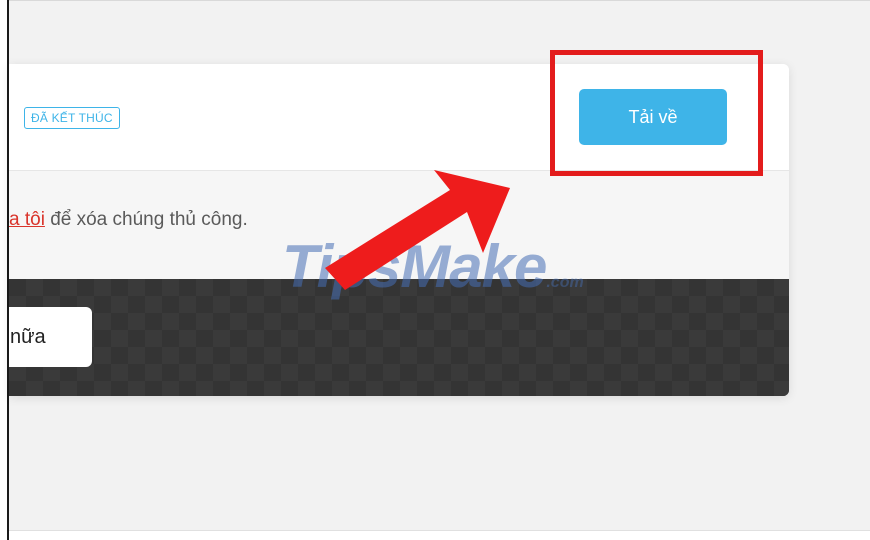 The width and height of the screenshot is (870, 540). I want to click on window-edge, so click(4, 270).